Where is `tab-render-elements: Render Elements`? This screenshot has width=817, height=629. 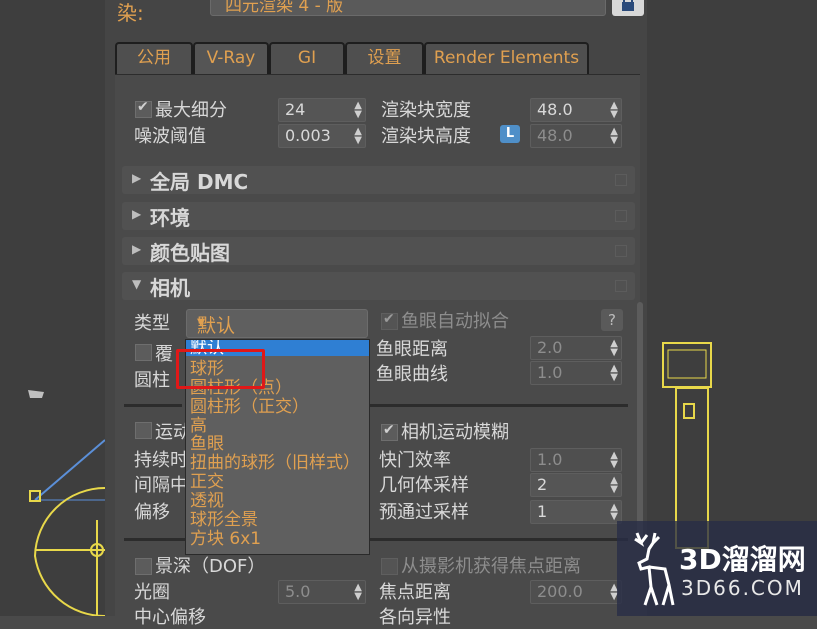 tab-render-elements: Render Elements is located at coordinates (506, 58).